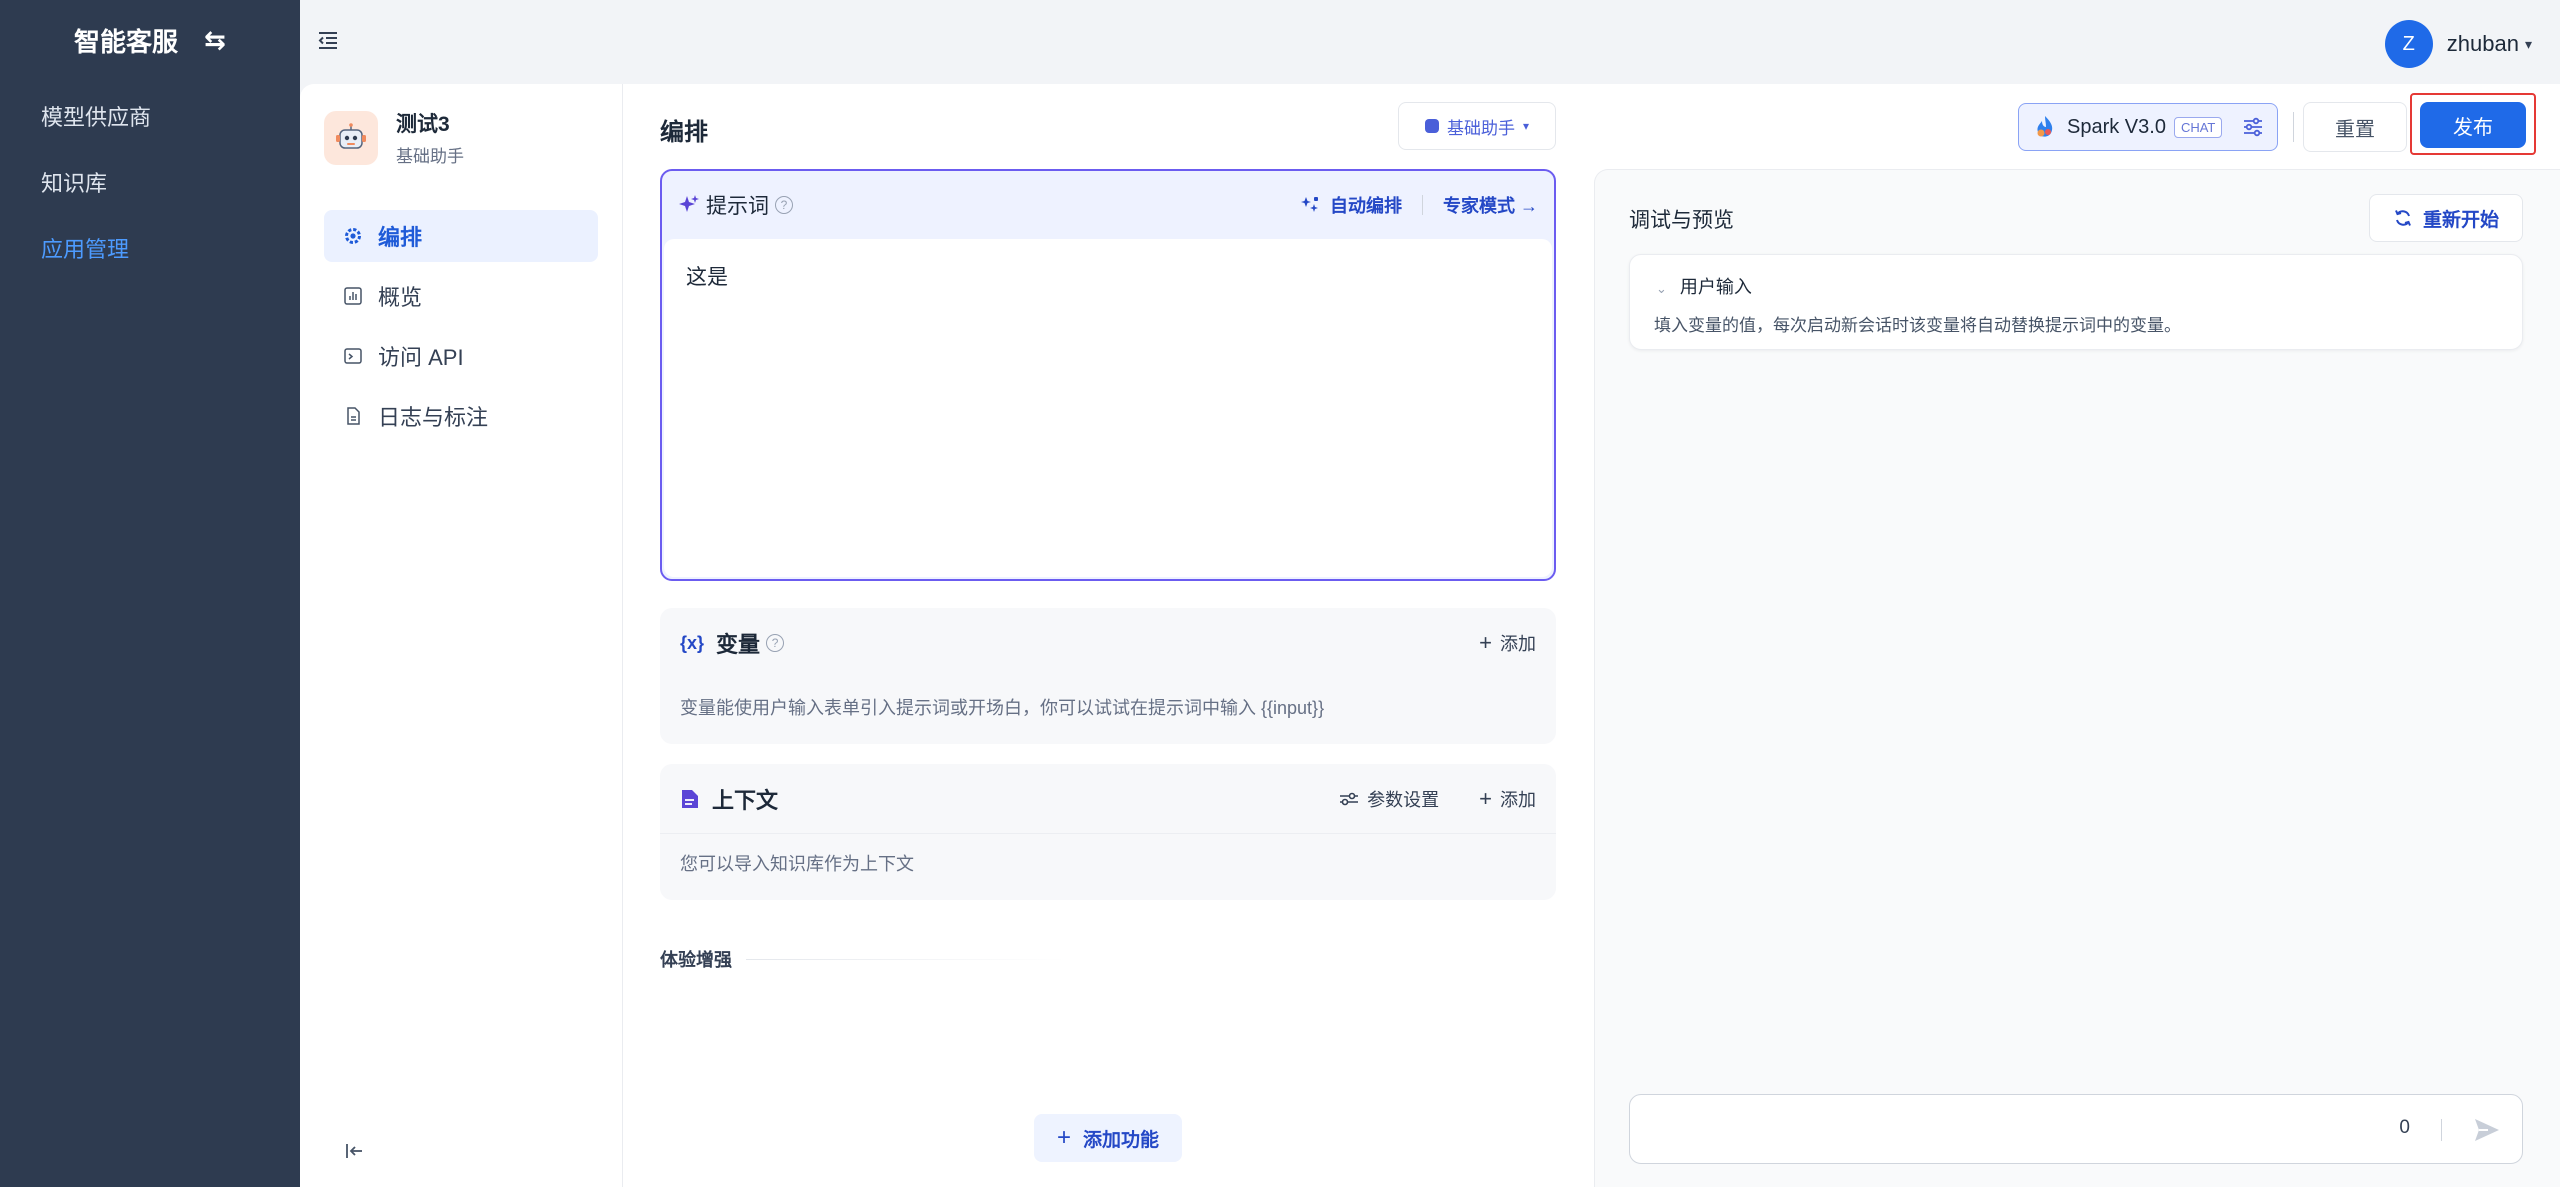 The image size is (2560, 1187). I want to click on subnav-item-label: 编排, so click(400, 237).